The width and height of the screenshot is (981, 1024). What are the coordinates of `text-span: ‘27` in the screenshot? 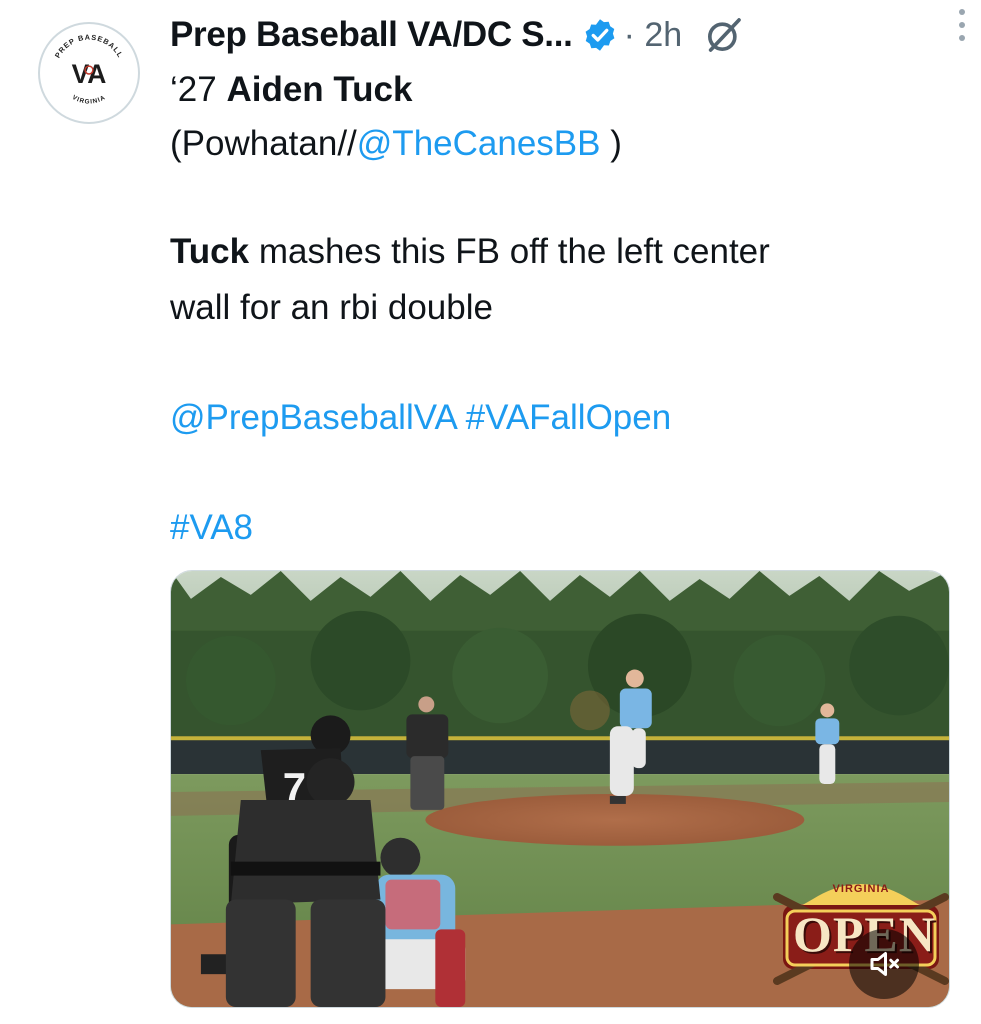 It's located at (198, 89).